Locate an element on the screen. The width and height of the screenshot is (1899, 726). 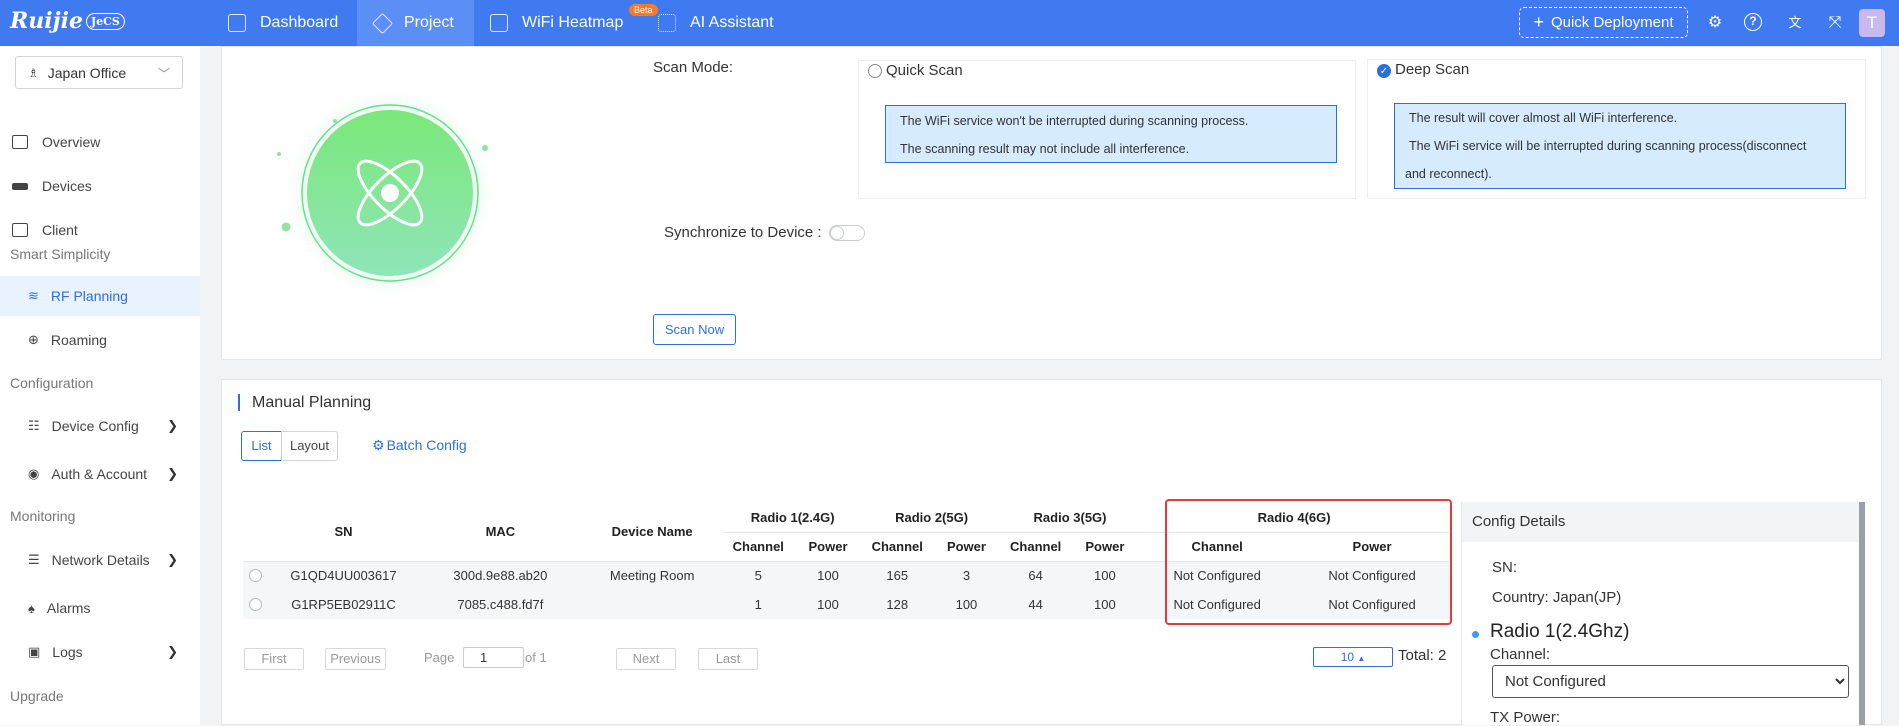
cell-radio2-channel: 165 is located at coordinates (897, 575).